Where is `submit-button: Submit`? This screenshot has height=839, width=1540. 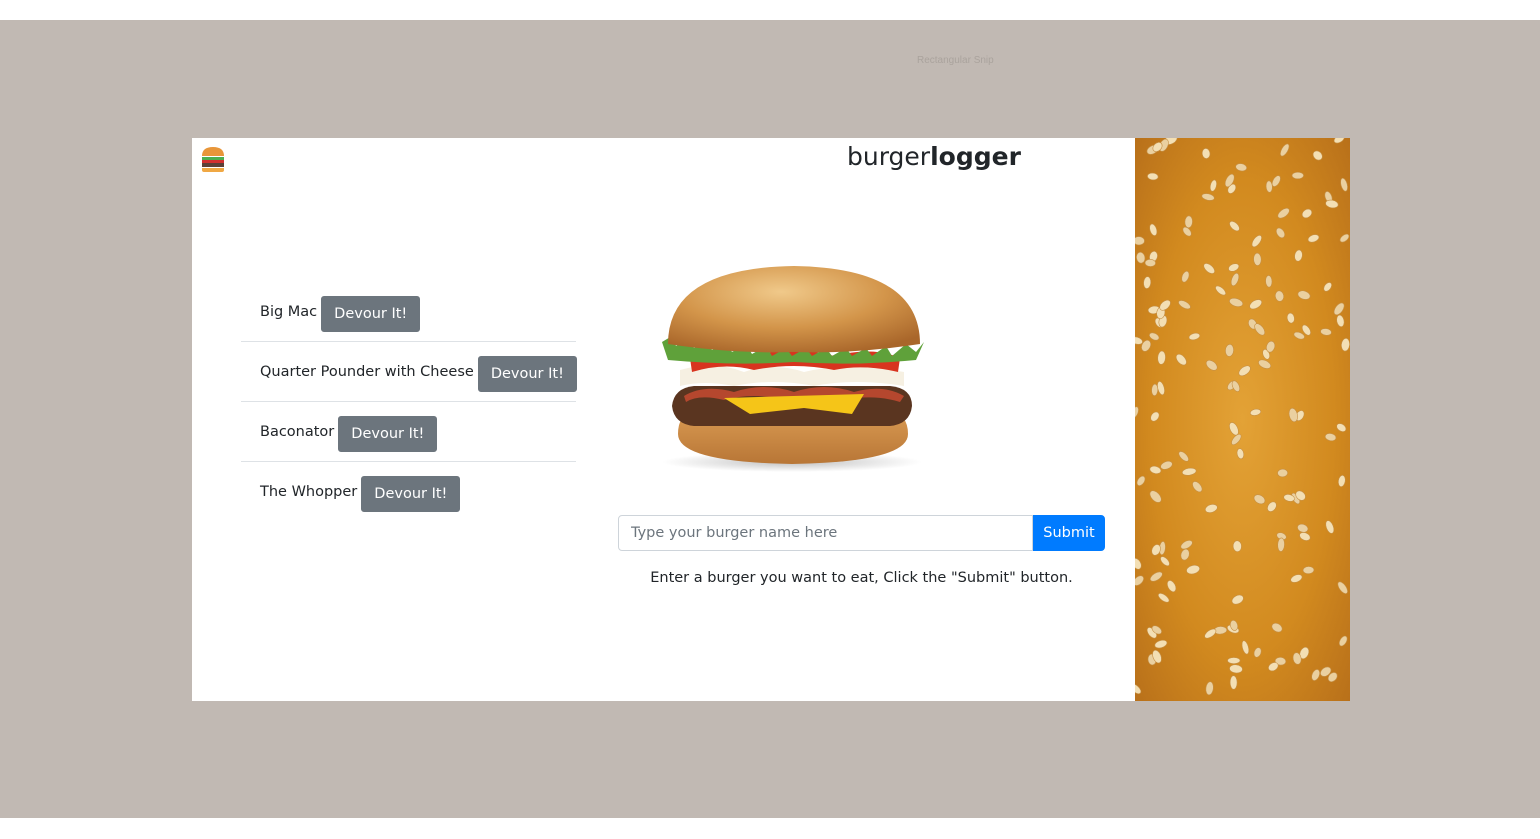
submit-button: Submit is located at coordinates (1069, 533).